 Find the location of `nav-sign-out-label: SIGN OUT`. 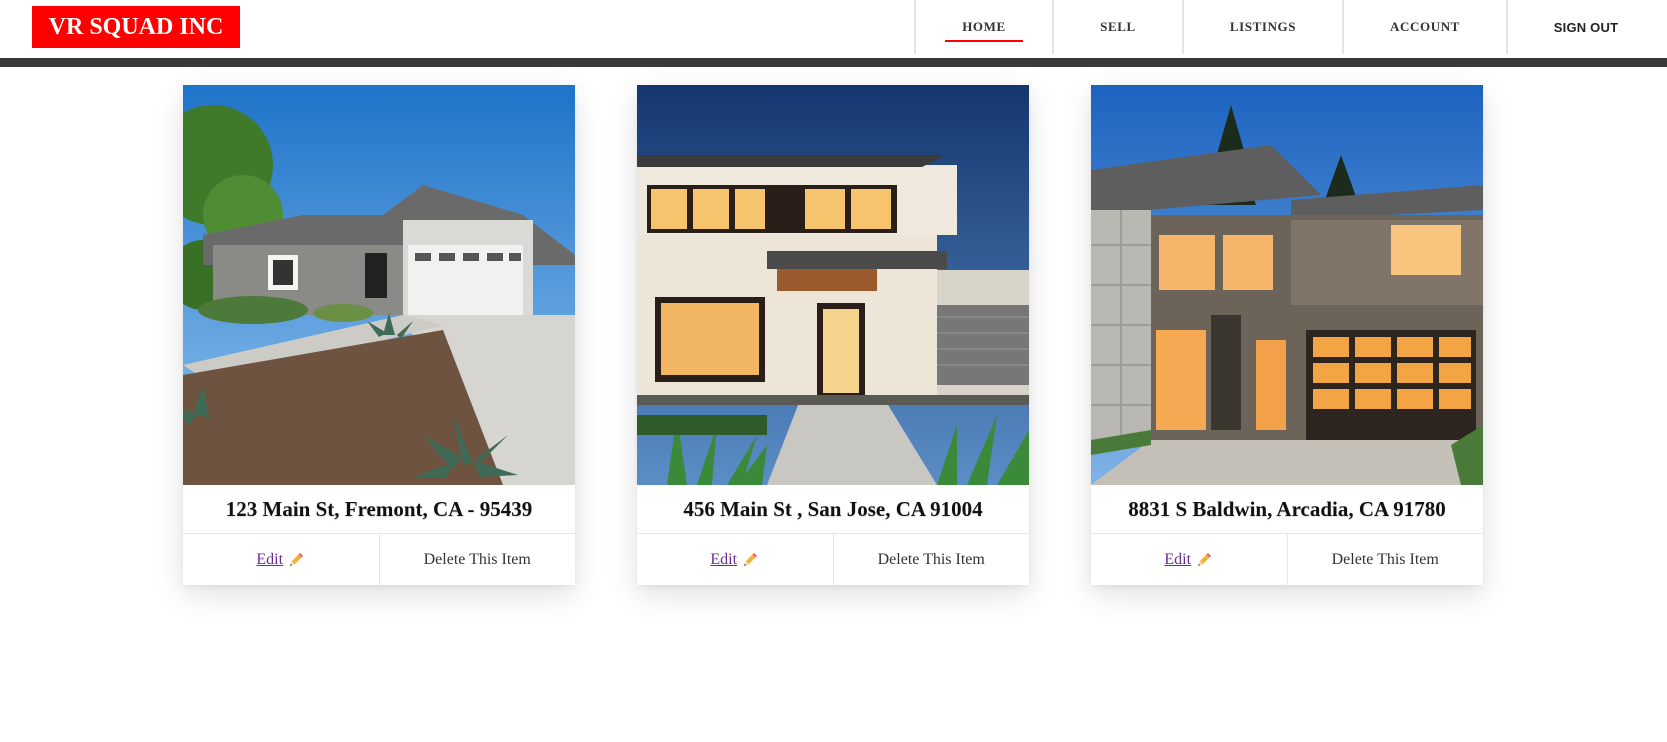

nav-sign-out-label: SIGN OUT is located at coordinates (1586, 27).